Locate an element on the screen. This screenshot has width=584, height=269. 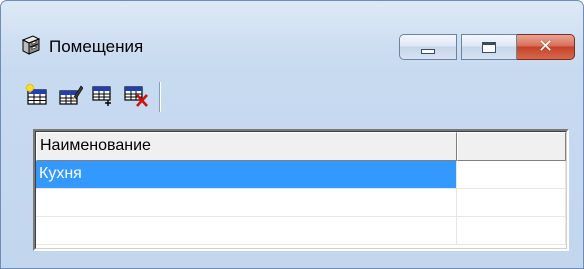
cabinet-icon is located at coordinates (30, 45).